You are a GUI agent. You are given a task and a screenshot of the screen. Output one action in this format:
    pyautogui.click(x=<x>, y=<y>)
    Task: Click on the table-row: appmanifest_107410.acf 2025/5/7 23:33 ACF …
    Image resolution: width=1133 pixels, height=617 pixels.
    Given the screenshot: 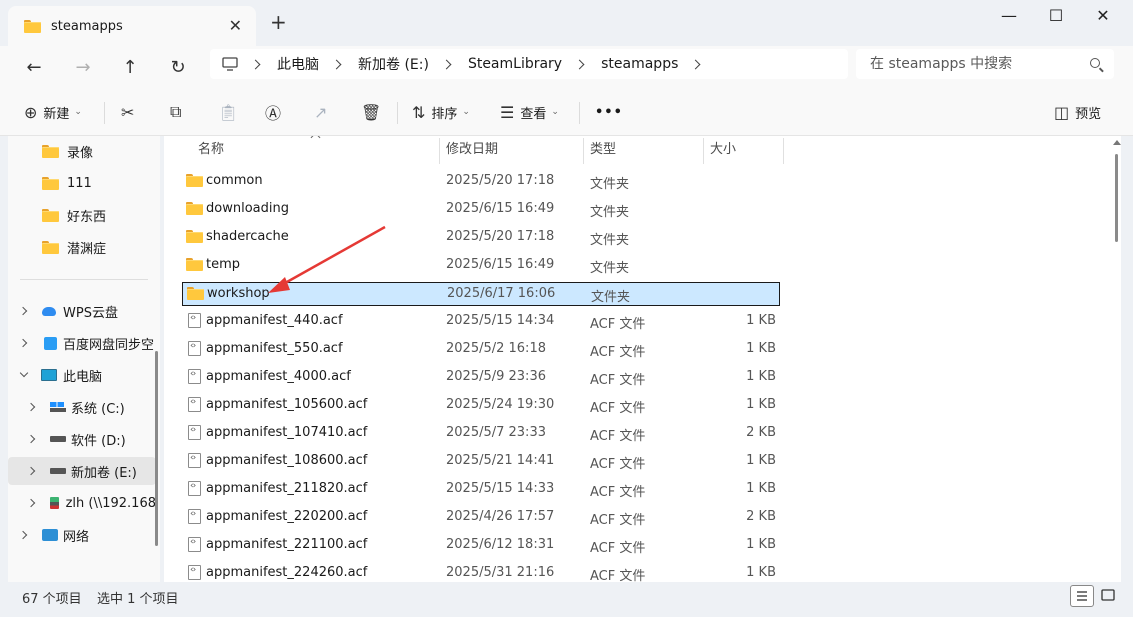 What is the action you would take?
    pyautogui.click(x=481, y=434)
    